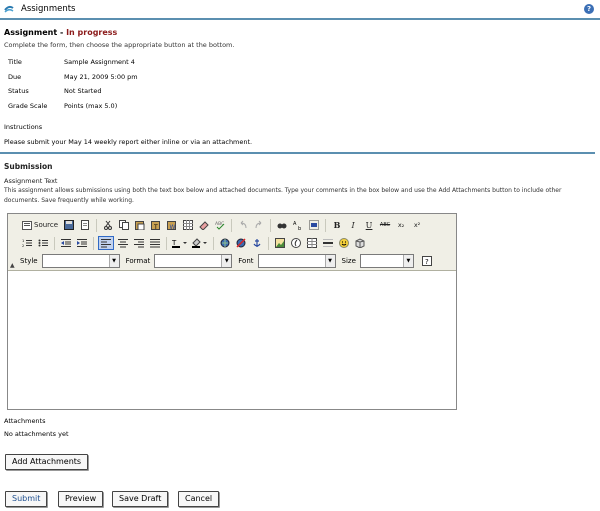 The width and height of the screenshot is (600, 511). What do you see at coordinates (40, 225) in the screenshot?
I see `source-button: Source` at bounding box center [40, 225].